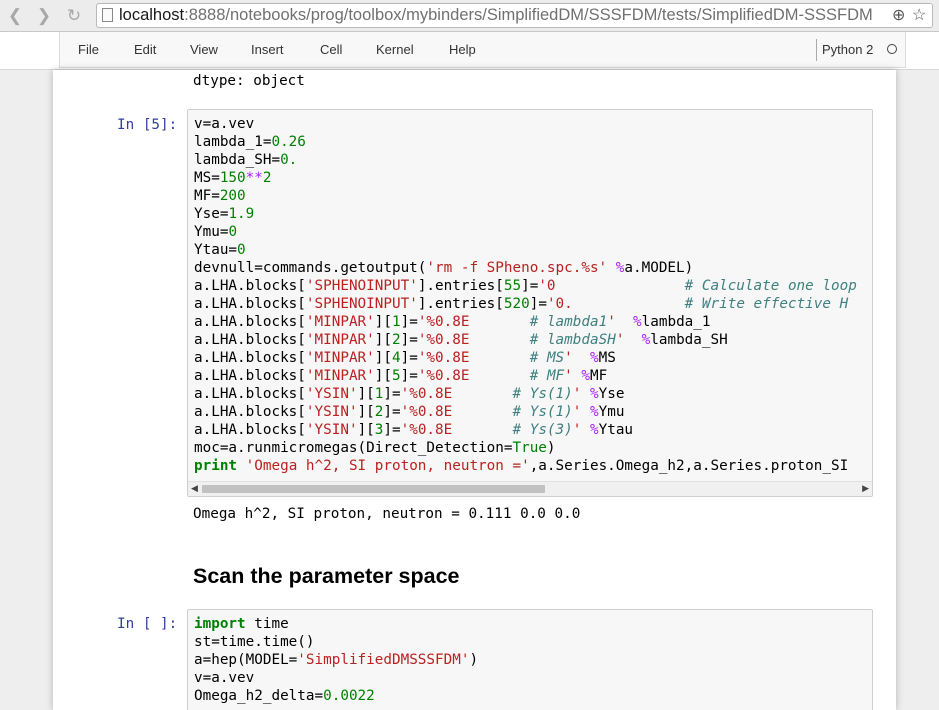 The image size is (939, 710). What do you see at coordinates (15, 16) in the screenshot?
I see `back-icon: ❮` at bounding box center [15, 16].